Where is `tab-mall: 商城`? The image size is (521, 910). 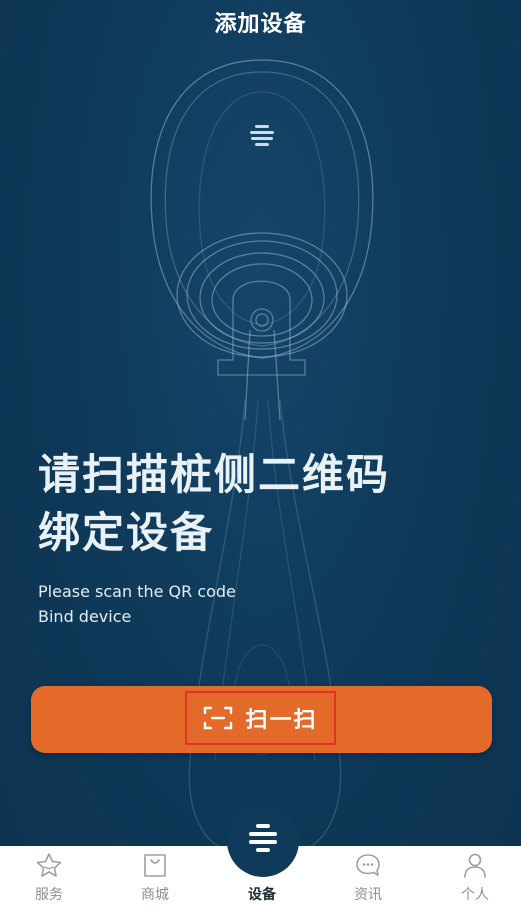 tab-mall: 商城 is located at coordinates (155, 878).